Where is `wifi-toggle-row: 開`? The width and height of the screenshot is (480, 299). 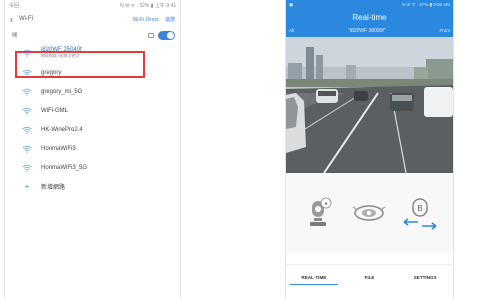
wifi-toggle-row: 開 is located at coordinates (92, 35).